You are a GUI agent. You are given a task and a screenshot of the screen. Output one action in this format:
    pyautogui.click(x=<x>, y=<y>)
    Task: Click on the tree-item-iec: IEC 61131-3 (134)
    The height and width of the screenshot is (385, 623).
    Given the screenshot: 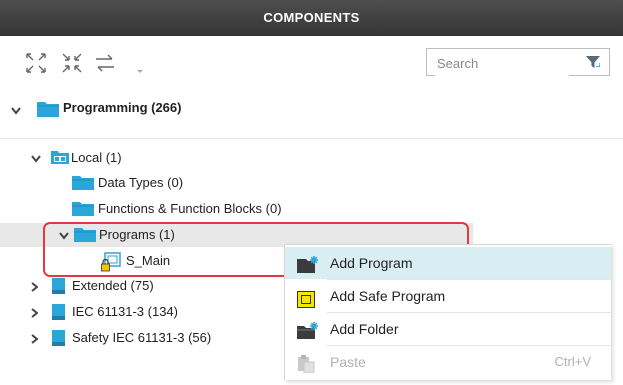 What is the action you would take?
    pyautogui.click(x=140, y=312)
    